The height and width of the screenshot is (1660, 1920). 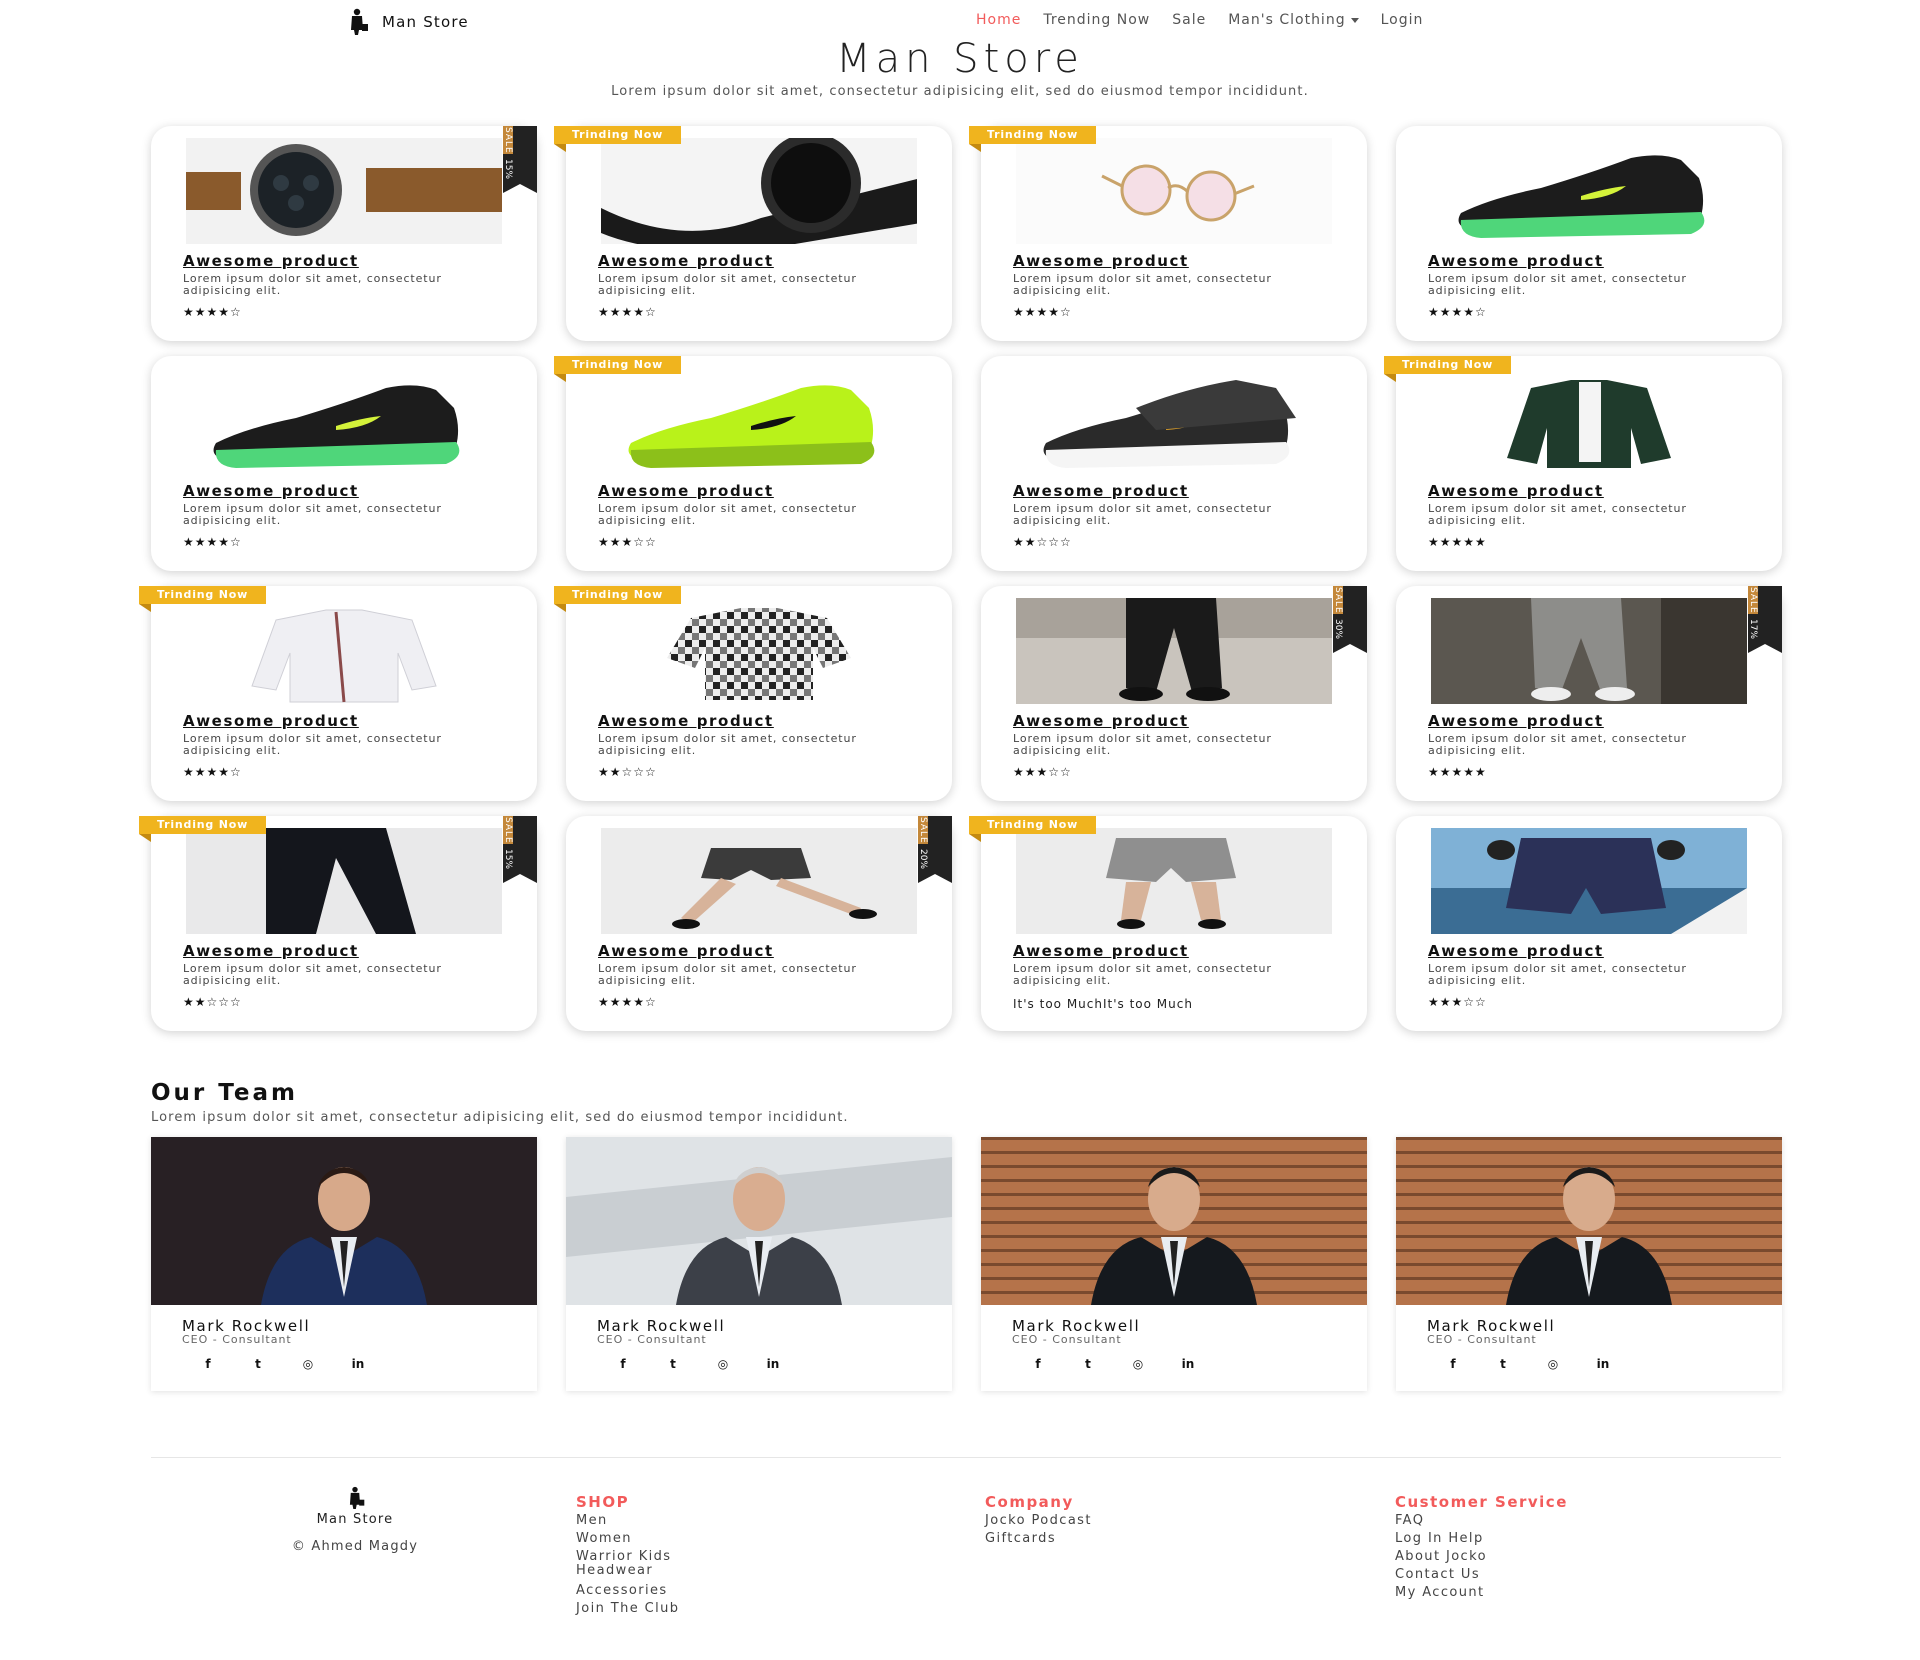 What do you see at coordinates (1189, 20) in the screenshot?
I see `nav-sale: Sale` at bounding box center [1189, 20].